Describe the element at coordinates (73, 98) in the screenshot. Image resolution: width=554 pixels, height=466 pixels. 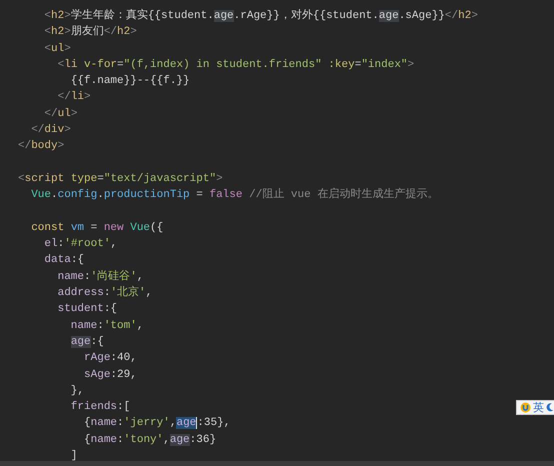
I see `code-line: </li>` at that location.